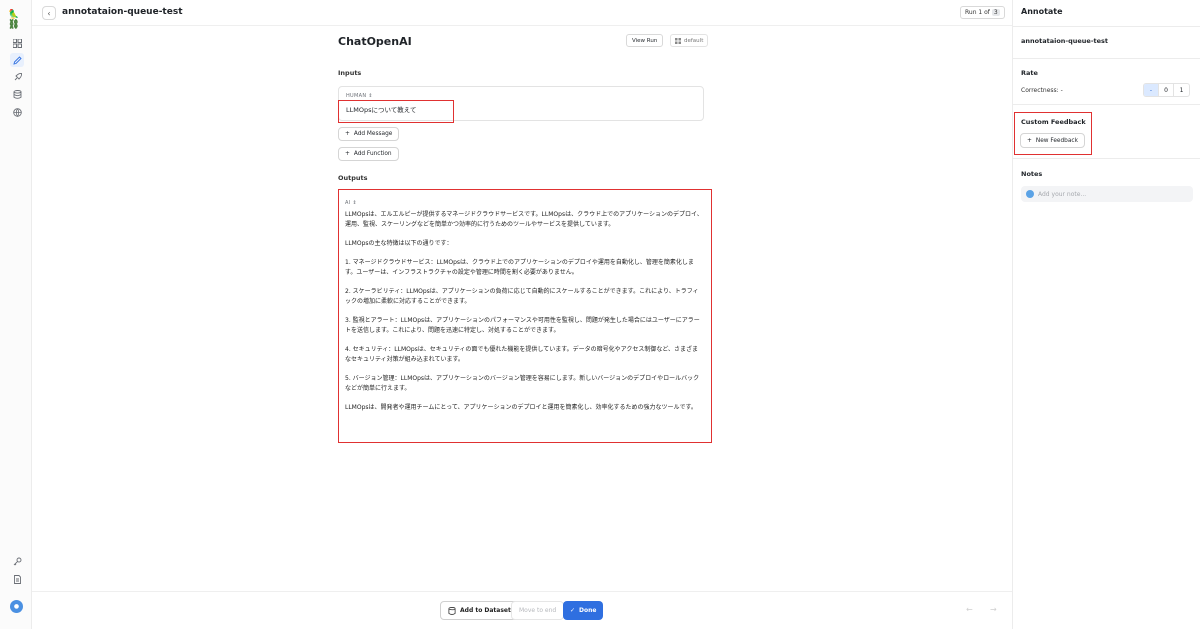 This screenshot has width=1200, height=629. What do you see at coordinates (1065, 41) in the screenshot?
I see `annotate-queue-name: annotataion-queue-test` at bounding box center [1065, 41].